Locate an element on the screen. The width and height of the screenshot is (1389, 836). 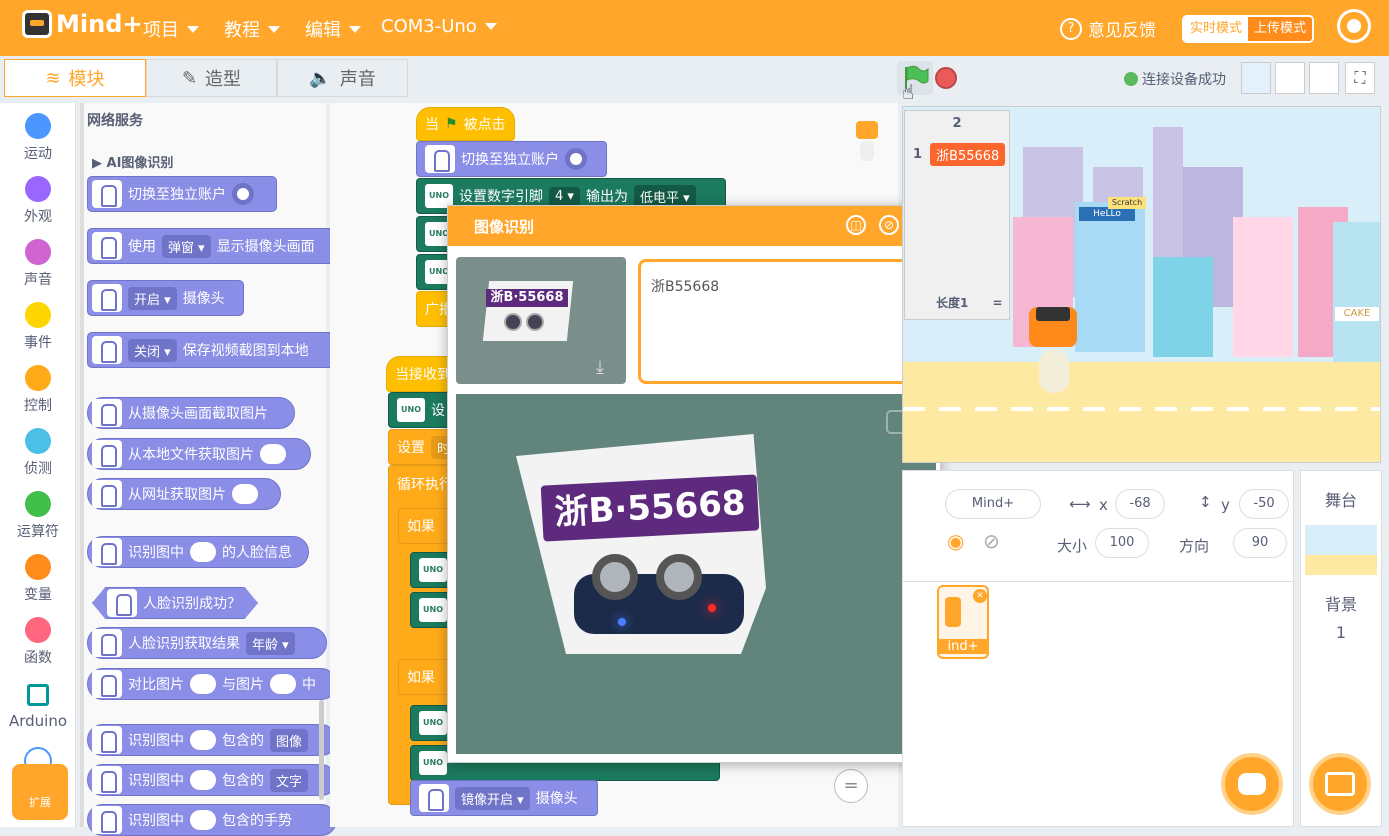
block-from-url: 从网址获取图片 is located at coordinates (184, 494).